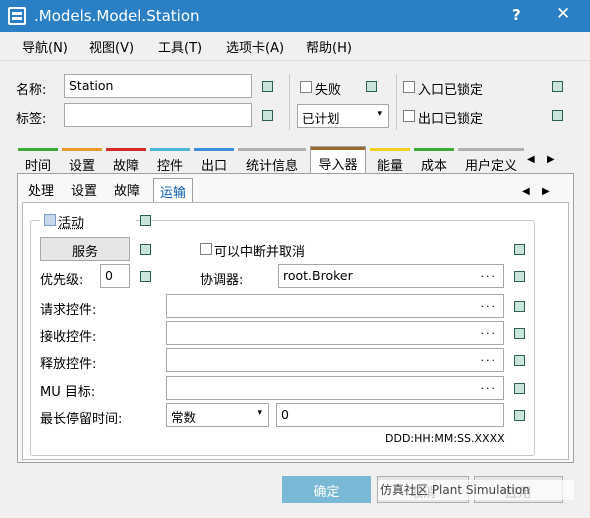 The height and width of the screenshot is (518, 590). Describe the element at coordinates (68, 392) in the screenshot. I see `mu-target-label: MU 目标:` at that location.